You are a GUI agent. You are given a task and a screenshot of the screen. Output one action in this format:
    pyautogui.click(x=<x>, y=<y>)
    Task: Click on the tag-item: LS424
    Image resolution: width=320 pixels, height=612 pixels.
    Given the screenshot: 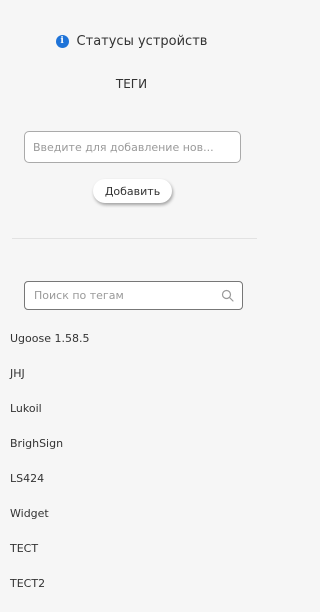 What is the action you would take?
    pyautogui.click(x=49, y=489)
    